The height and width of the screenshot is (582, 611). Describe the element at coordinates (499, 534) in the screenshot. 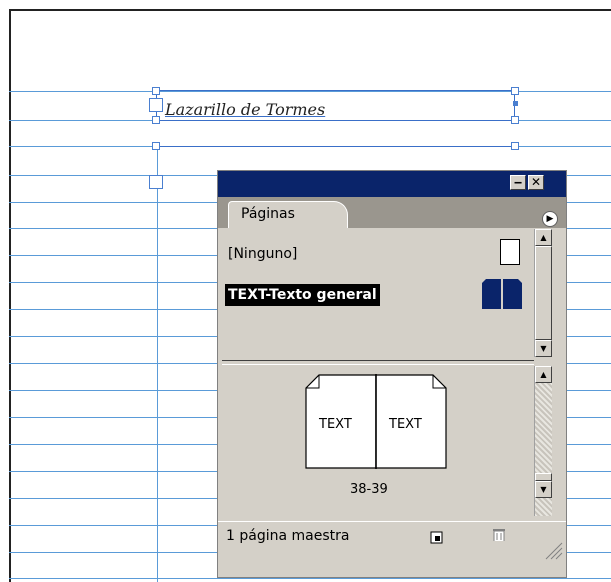

I see `trash-icon` at that location.